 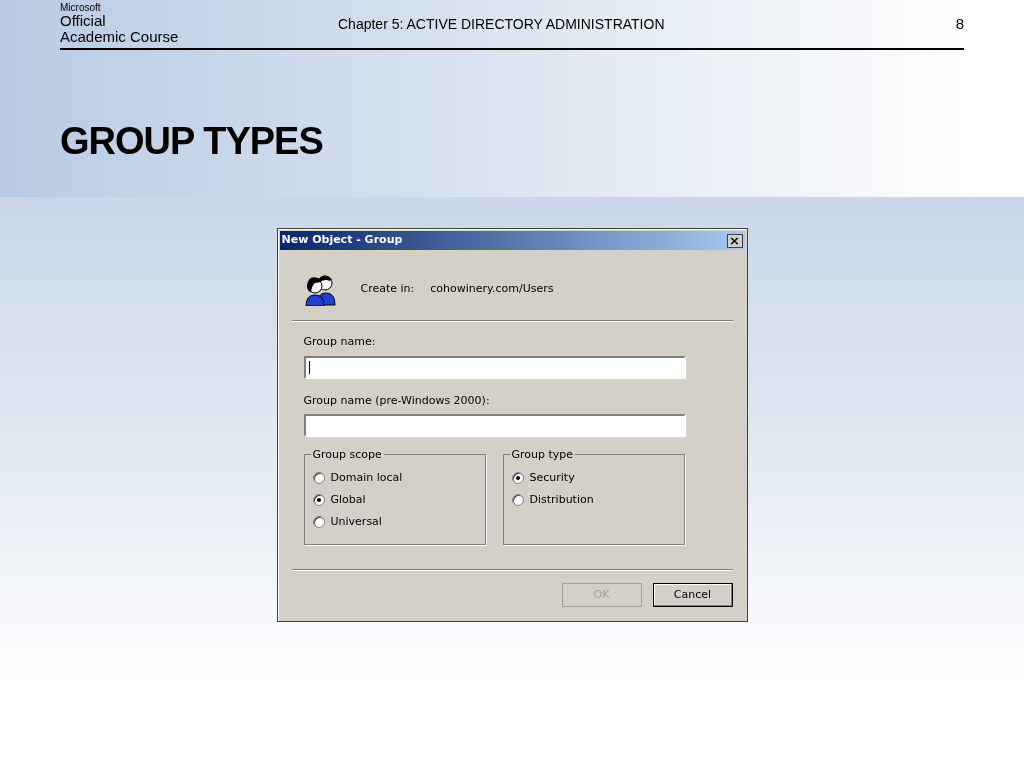 I want to click on radio-label: Universal, so click(x=356, y=521).